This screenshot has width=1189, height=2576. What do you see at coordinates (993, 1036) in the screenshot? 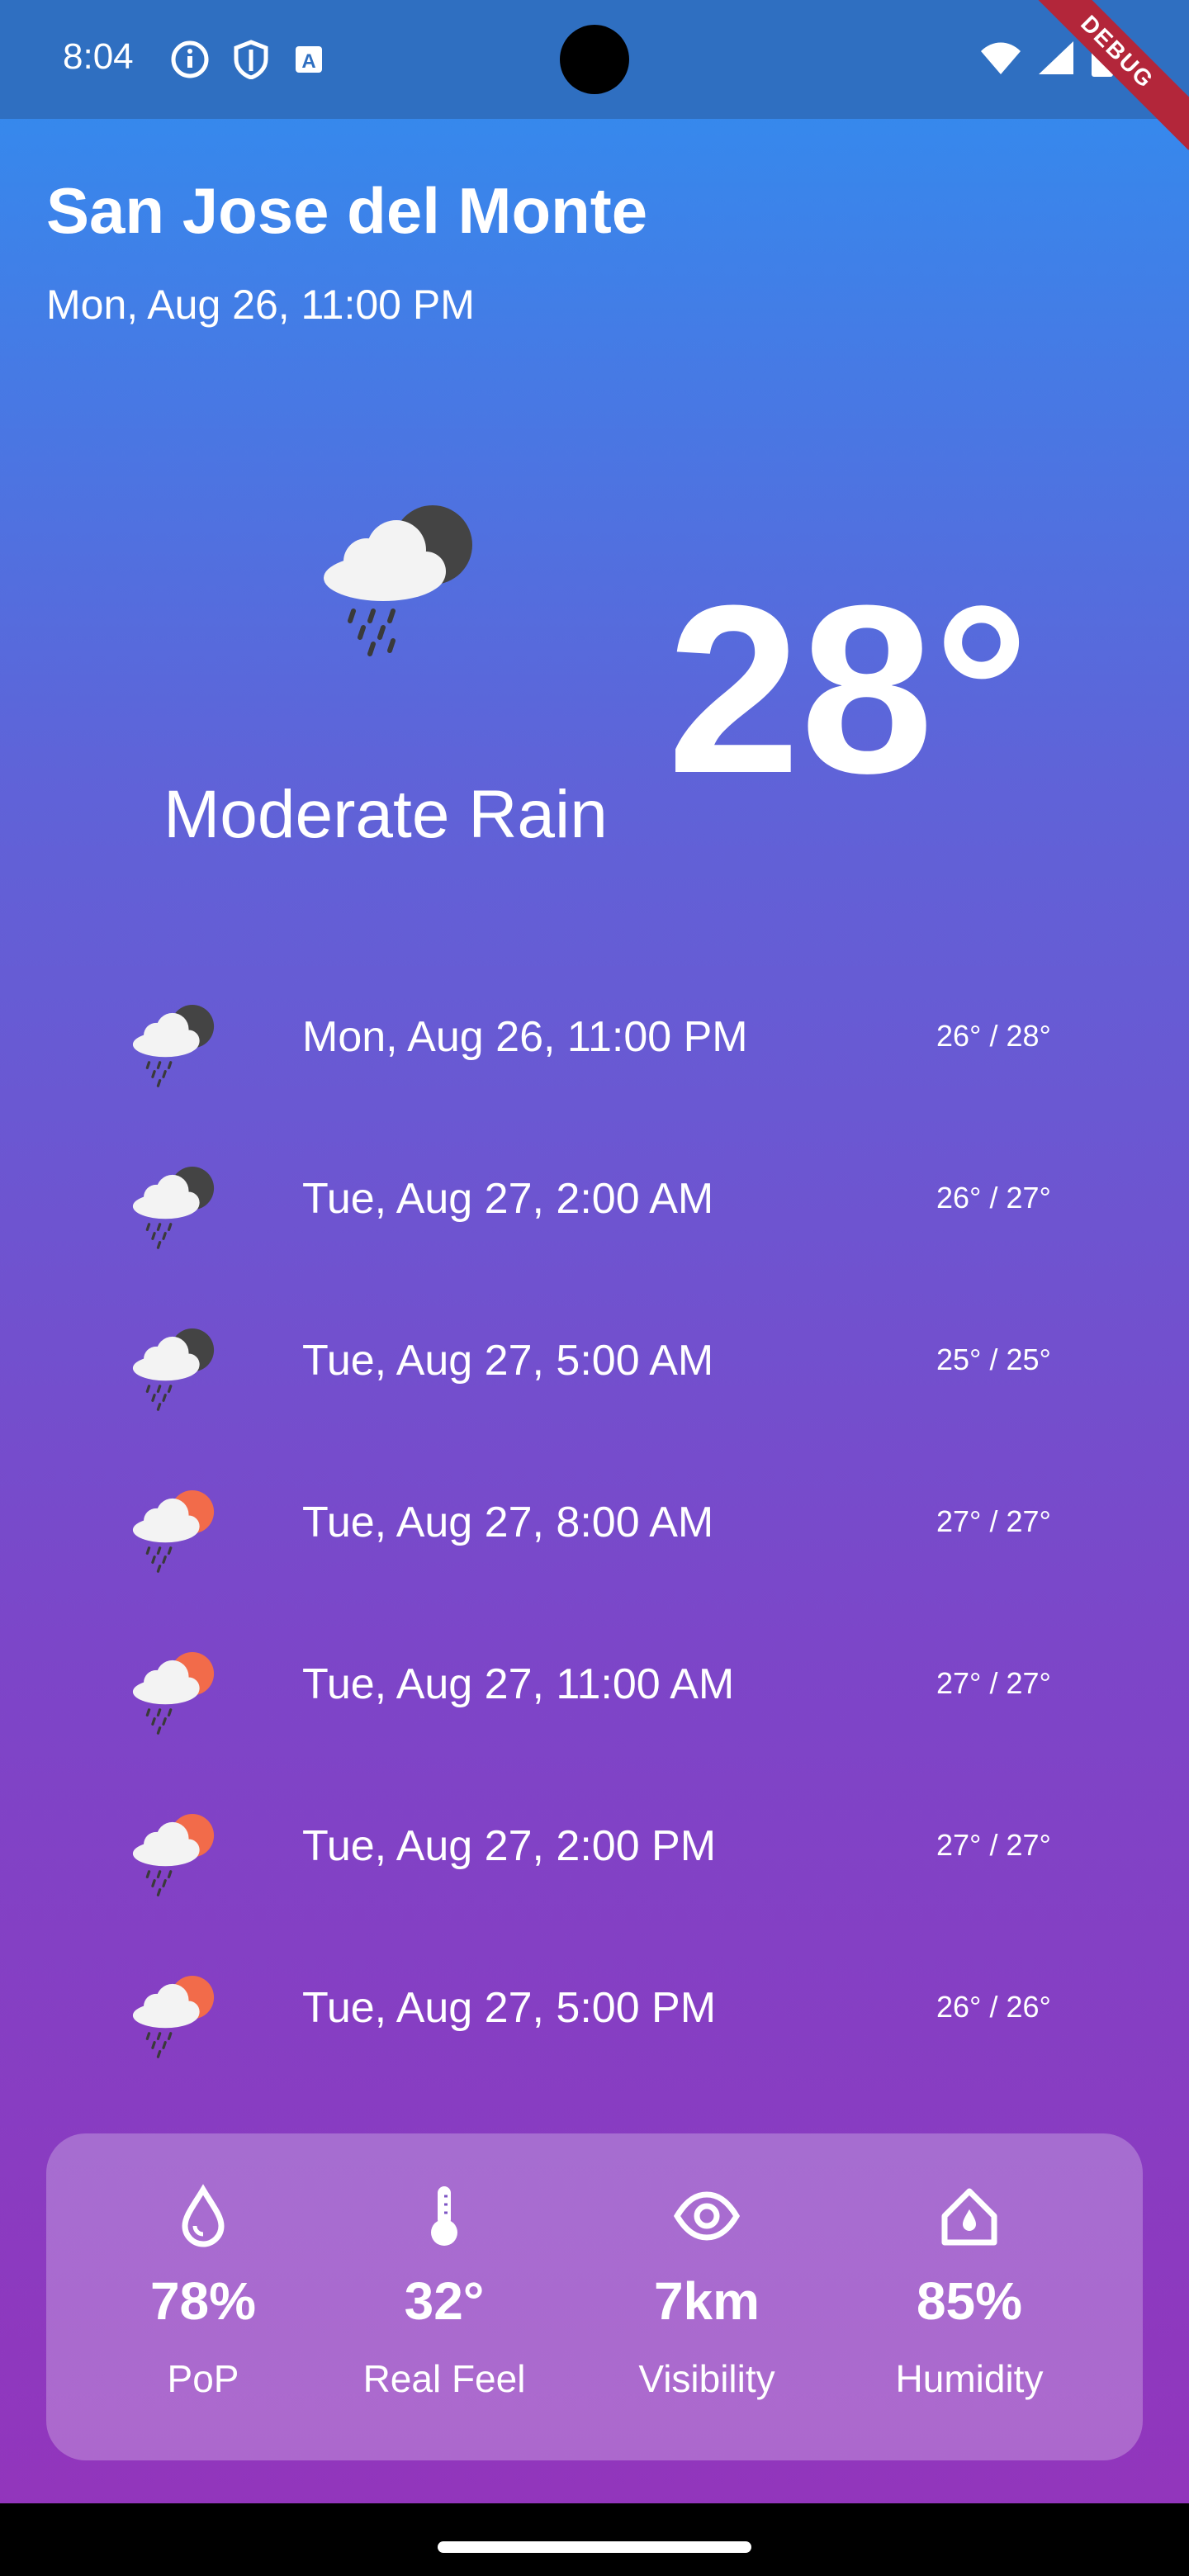
I see `forecast-temp: 26° / 28°` at bounding box center [993, 1036].